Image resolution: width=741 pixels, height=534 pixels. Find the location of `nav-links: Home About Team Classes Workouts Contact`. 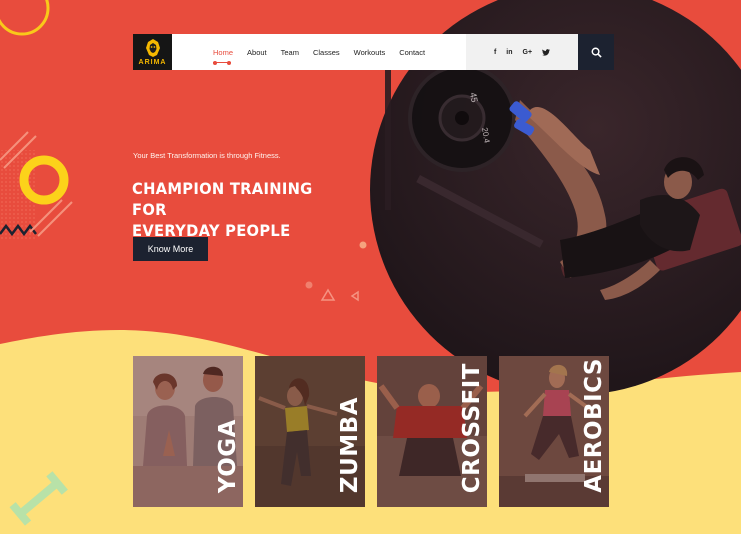

nav-links: Home About Team Classes Workouts Contact is located at coordinates (326, 52).